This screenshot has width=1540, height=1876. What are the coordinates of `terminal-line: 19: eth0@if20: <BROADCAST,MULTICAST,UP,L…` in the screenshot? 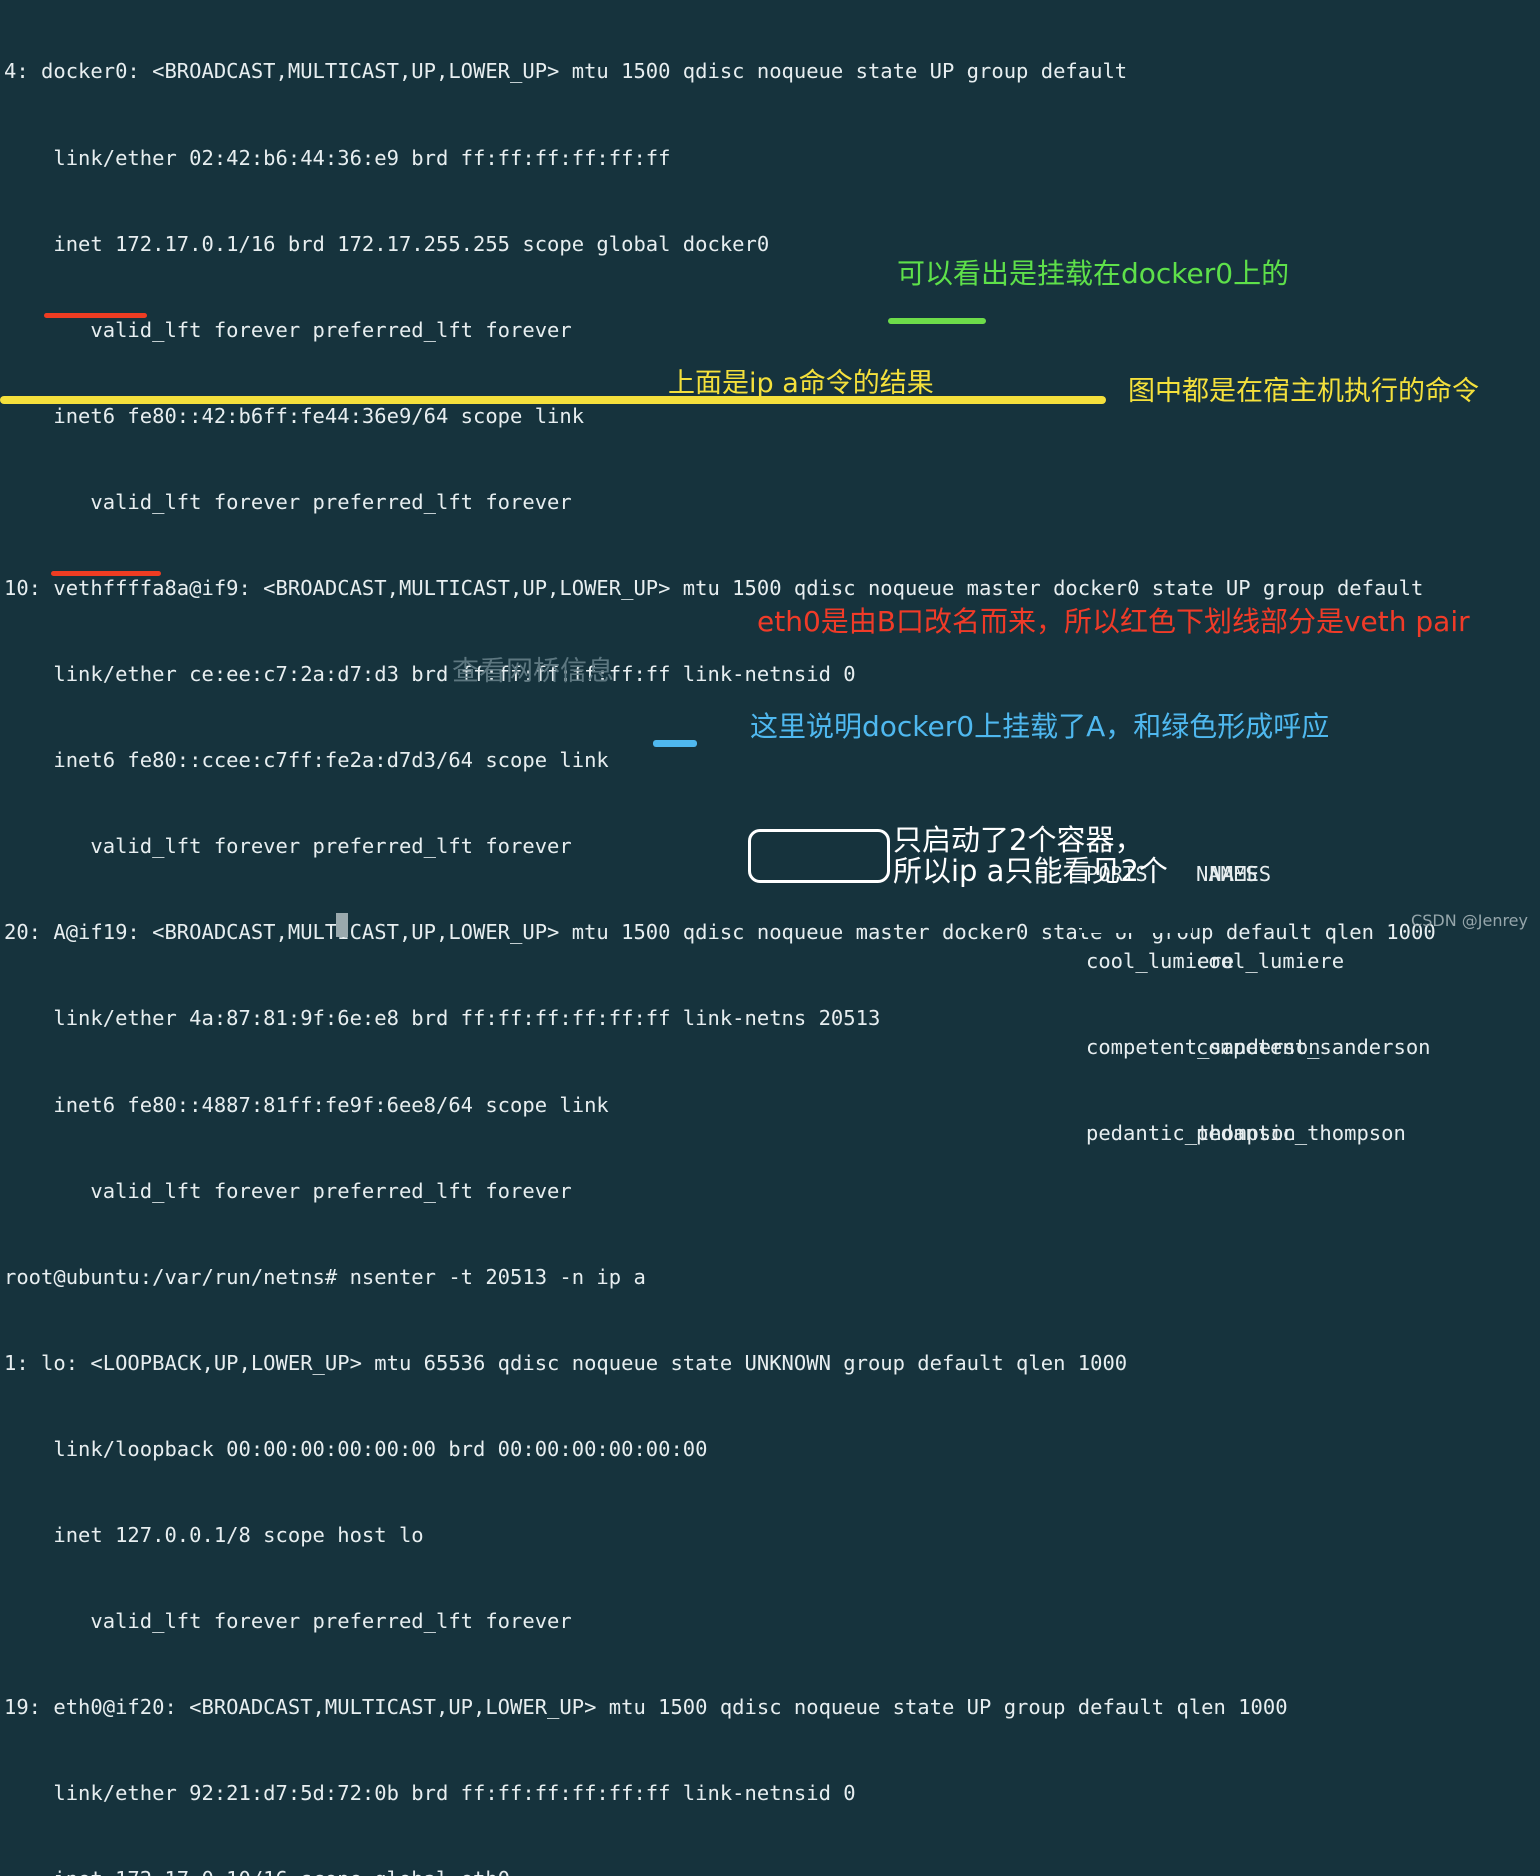 It's located at (646, 1707).